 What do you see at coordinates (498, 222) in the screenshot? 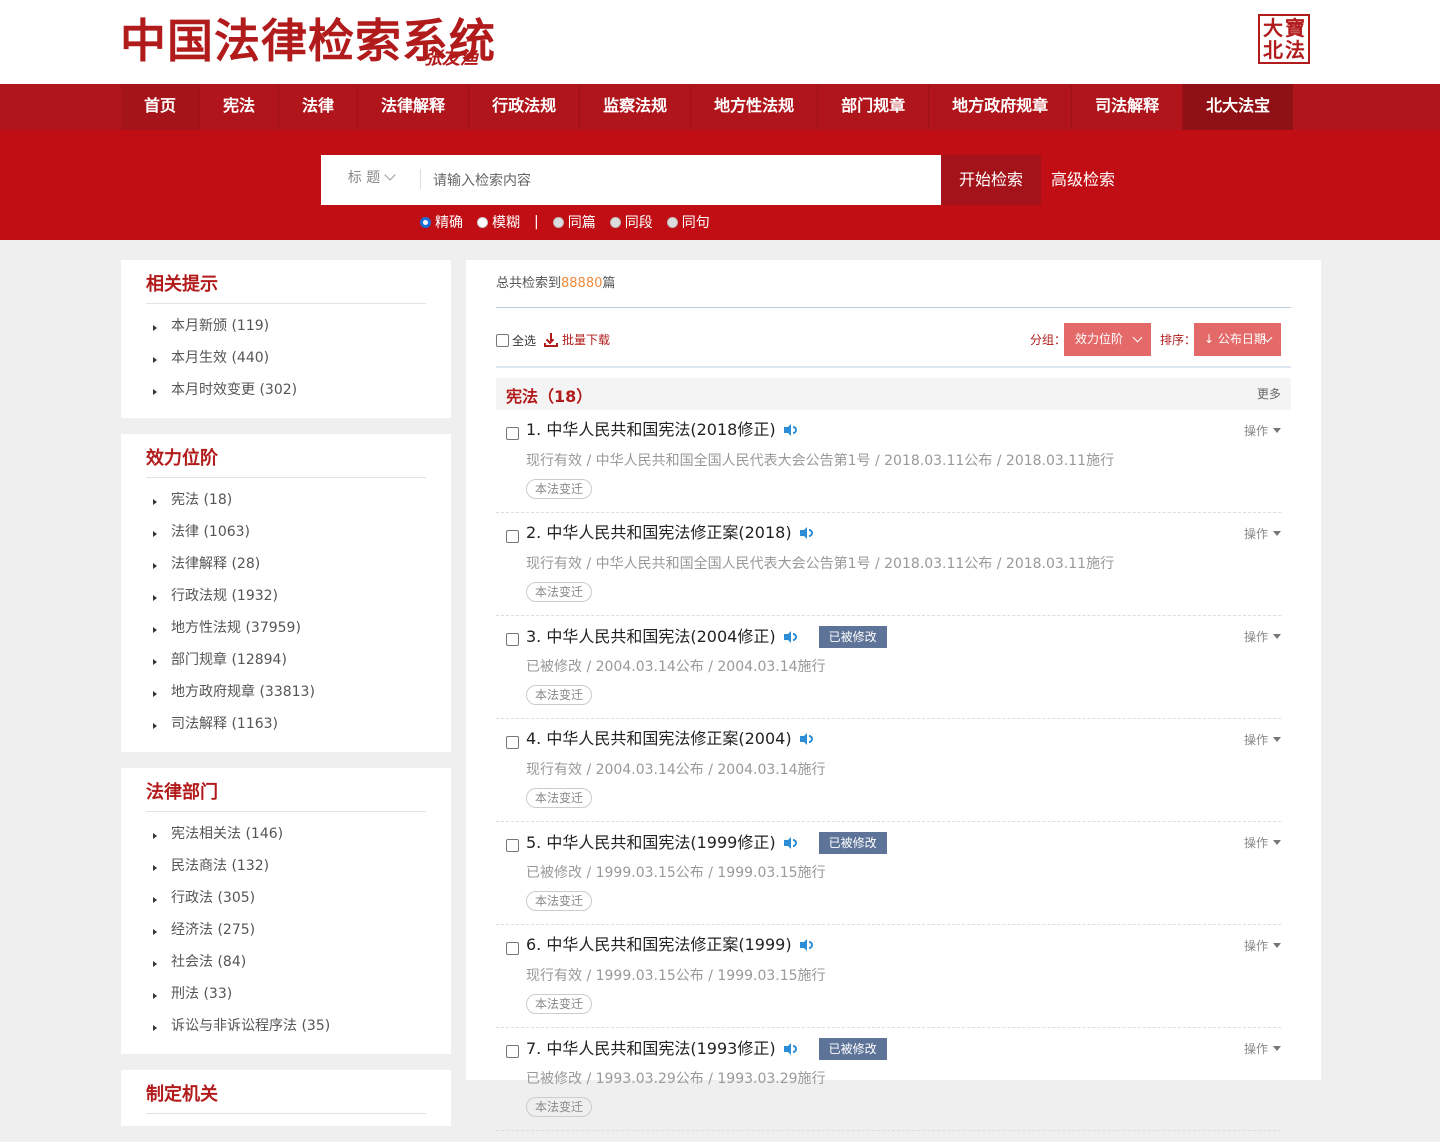
I see `option-fuzzy: 模糊` at bounding box center [498, 222].